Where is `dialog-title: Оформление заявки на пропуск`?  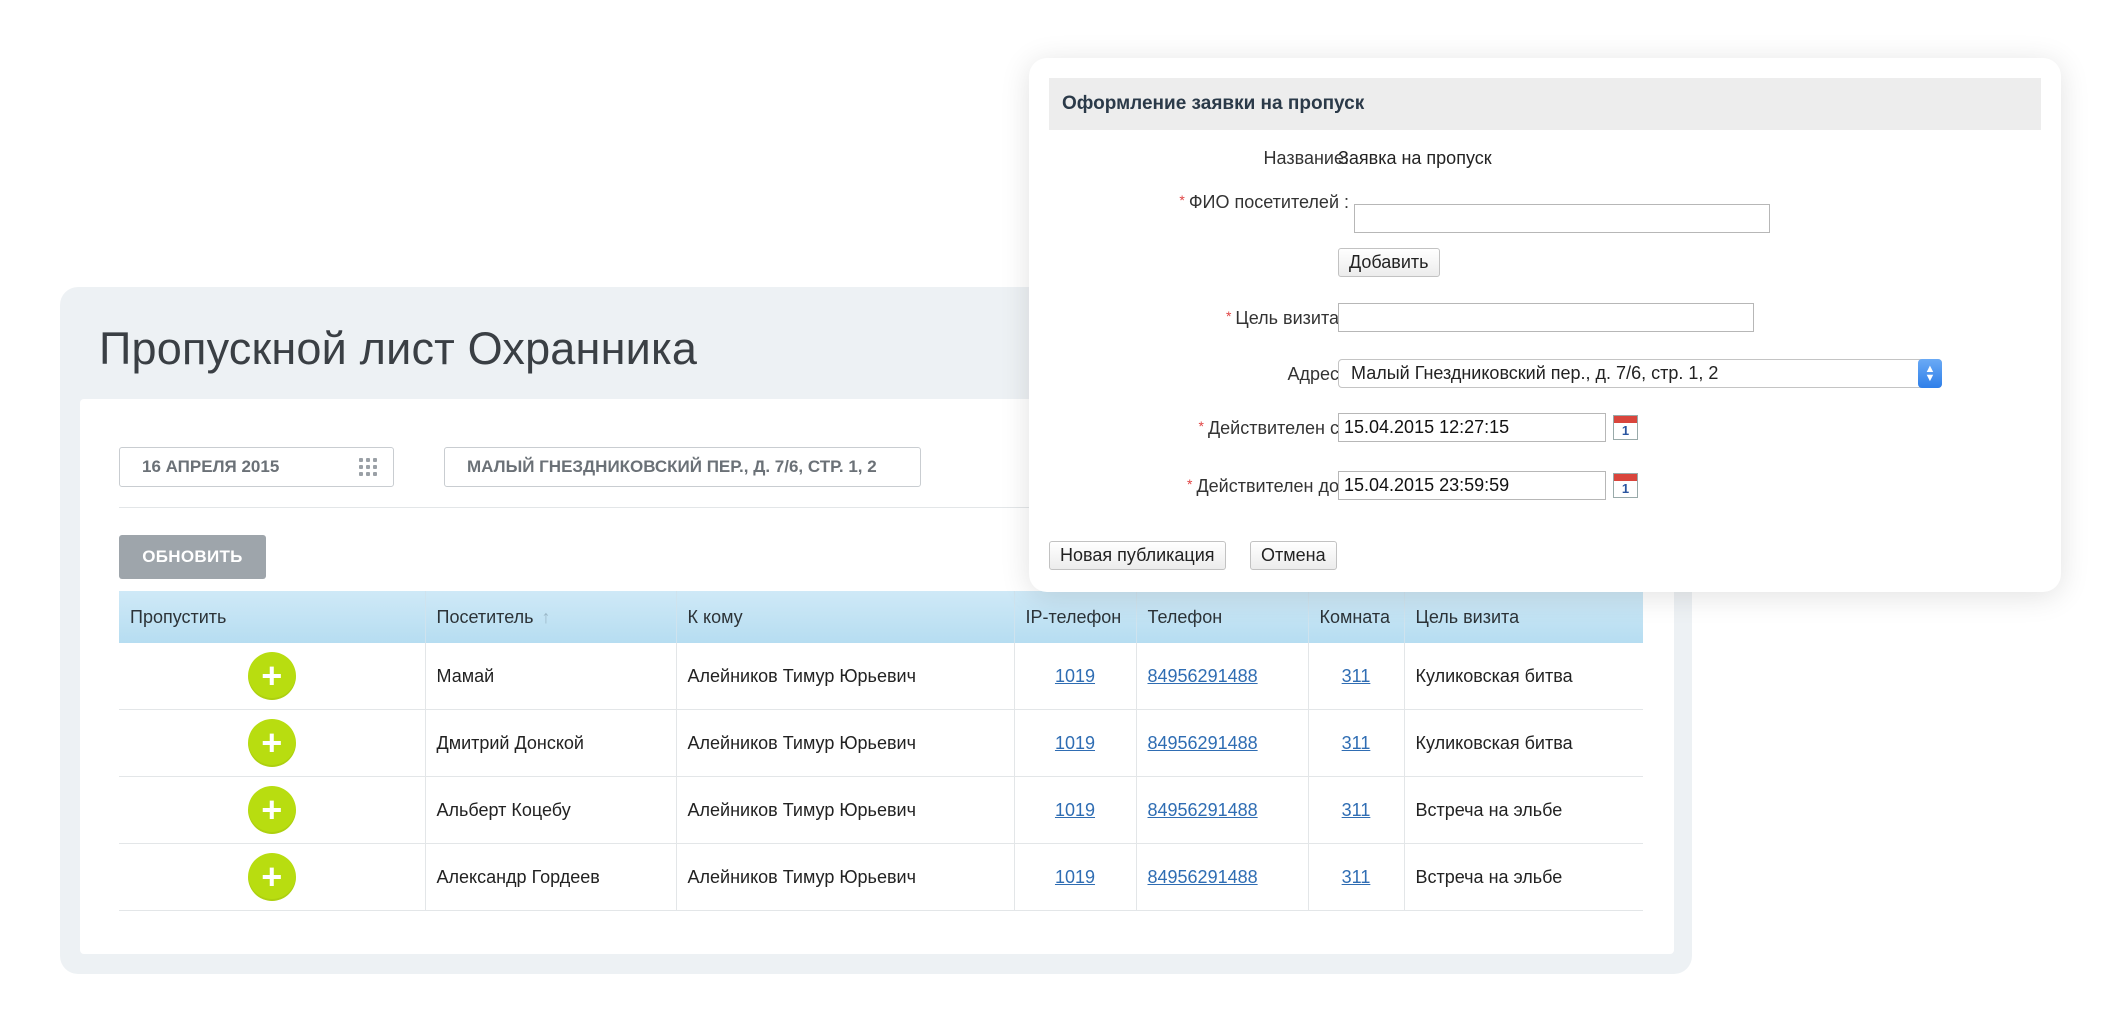 dialog-title: Оформление заявки на пропуск is located at coordinates (1545, 104).